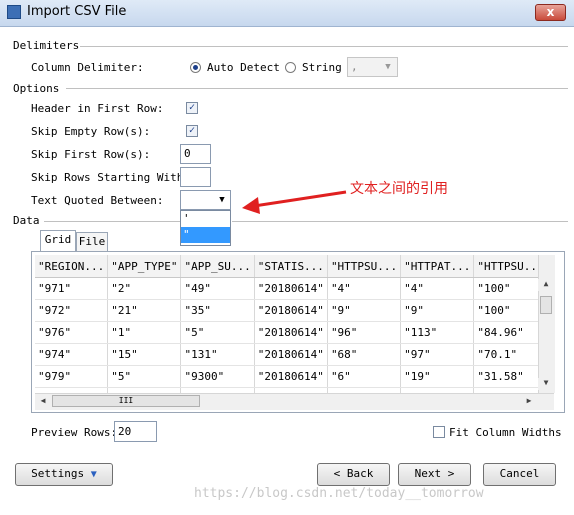  What do you see at coordinates (364, 354) in the screenshot?
I see `table-cell: "68"` at bounding box center [364, 354].